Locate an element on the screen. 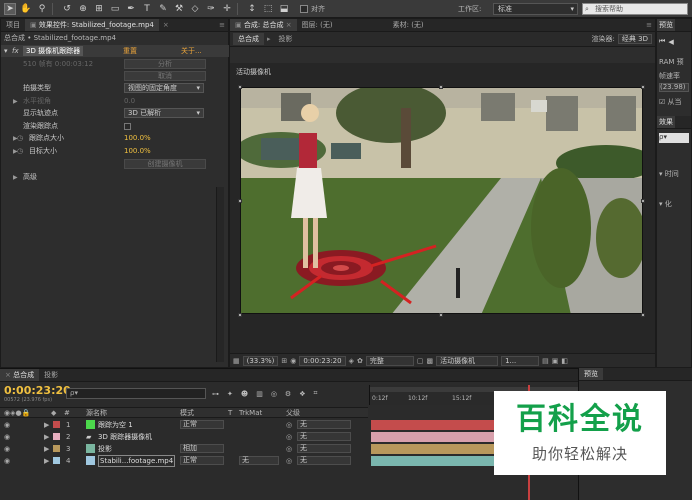 Image resolution: width=692 pixels, height=500 pixels. axis-view-icon: ⬓ is located at coordinates (284, 9).